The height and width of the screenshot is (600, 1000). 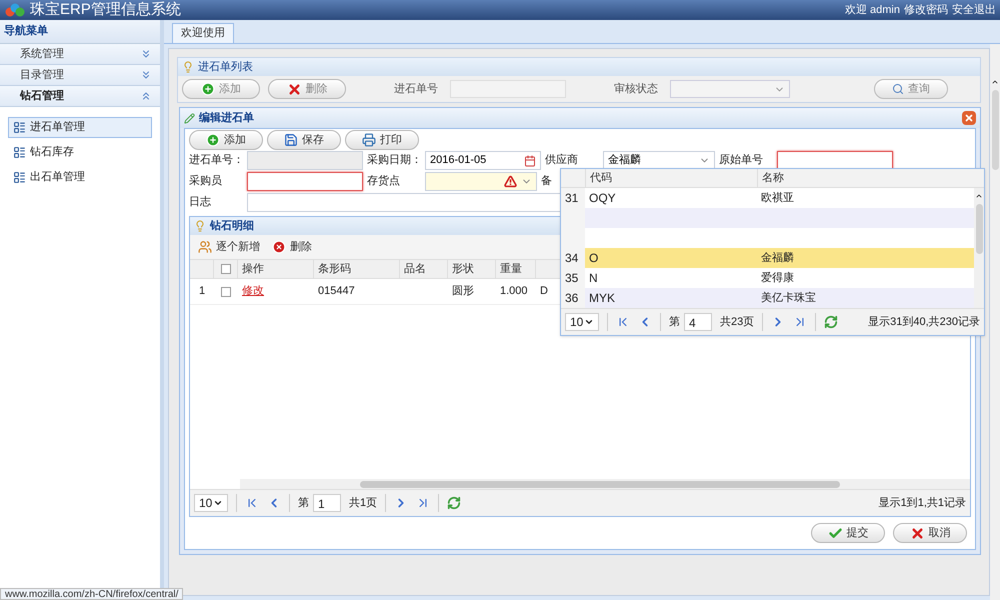 I want to click on accordion-header: 钻石管理, so click(x=80, y=96).